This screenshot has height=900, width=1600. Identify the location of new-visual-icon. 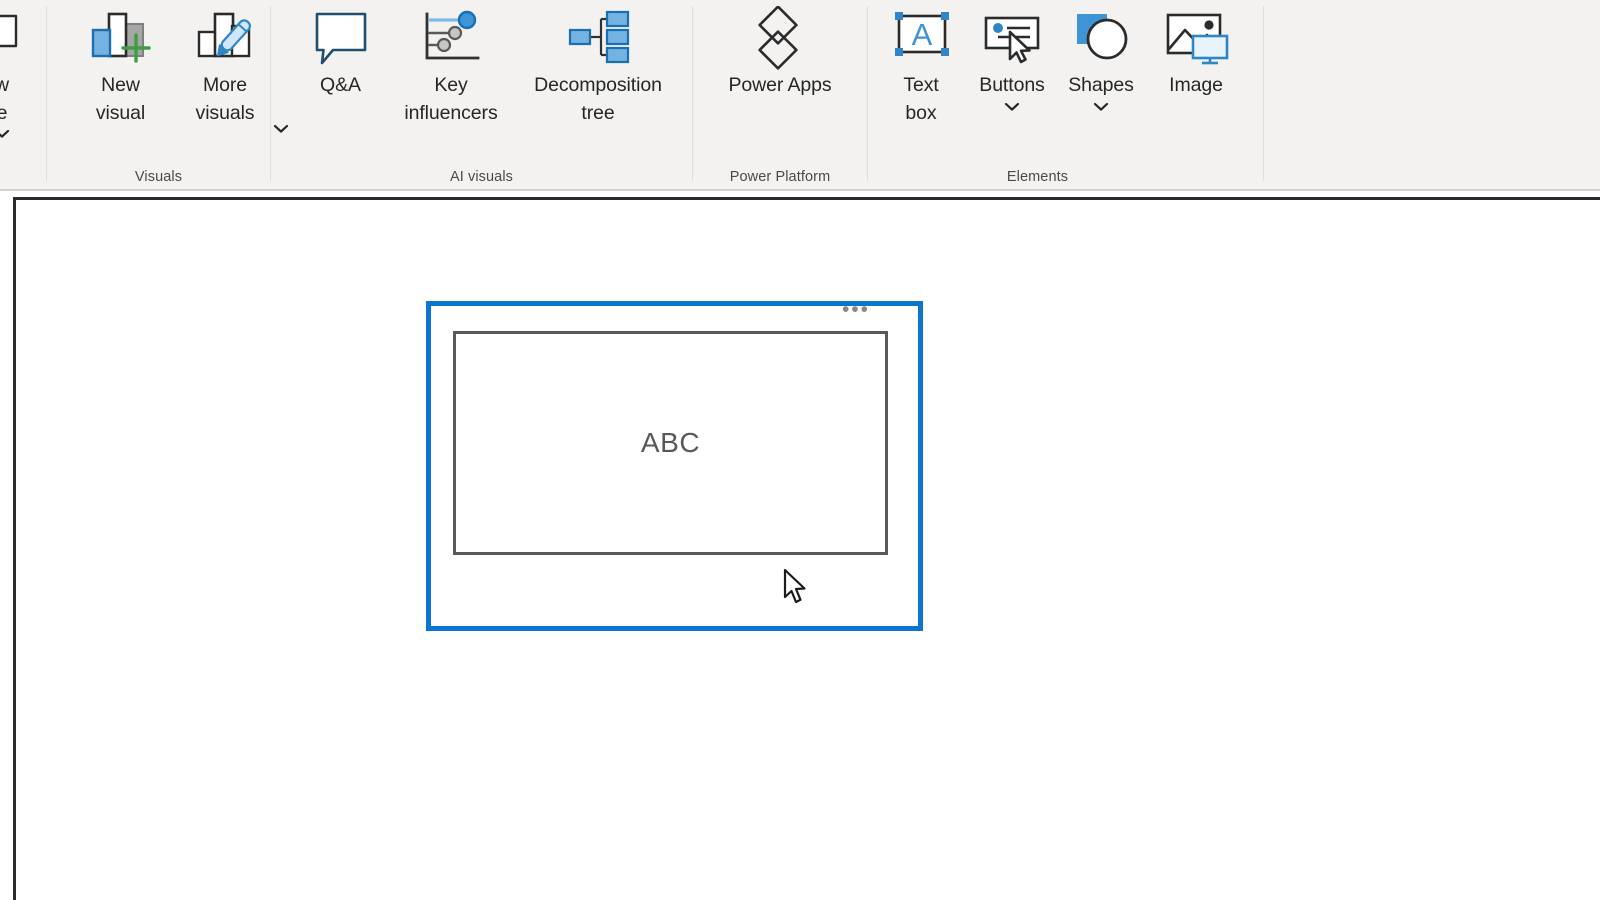
(121, 38).